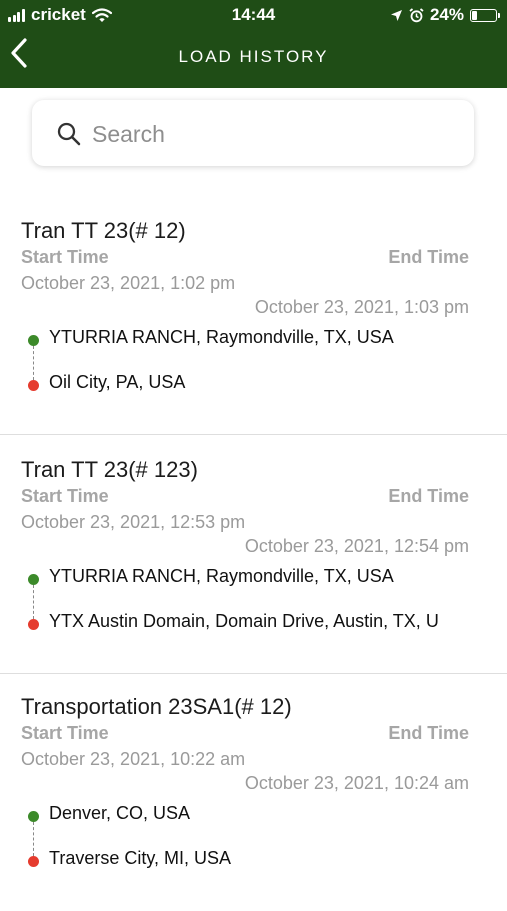 The height and width of the screenshot is (911, 507). What do you see at coordinates (485, 15) in the screenshot?
I see `battery-icon` at bounding box center [485, 15].